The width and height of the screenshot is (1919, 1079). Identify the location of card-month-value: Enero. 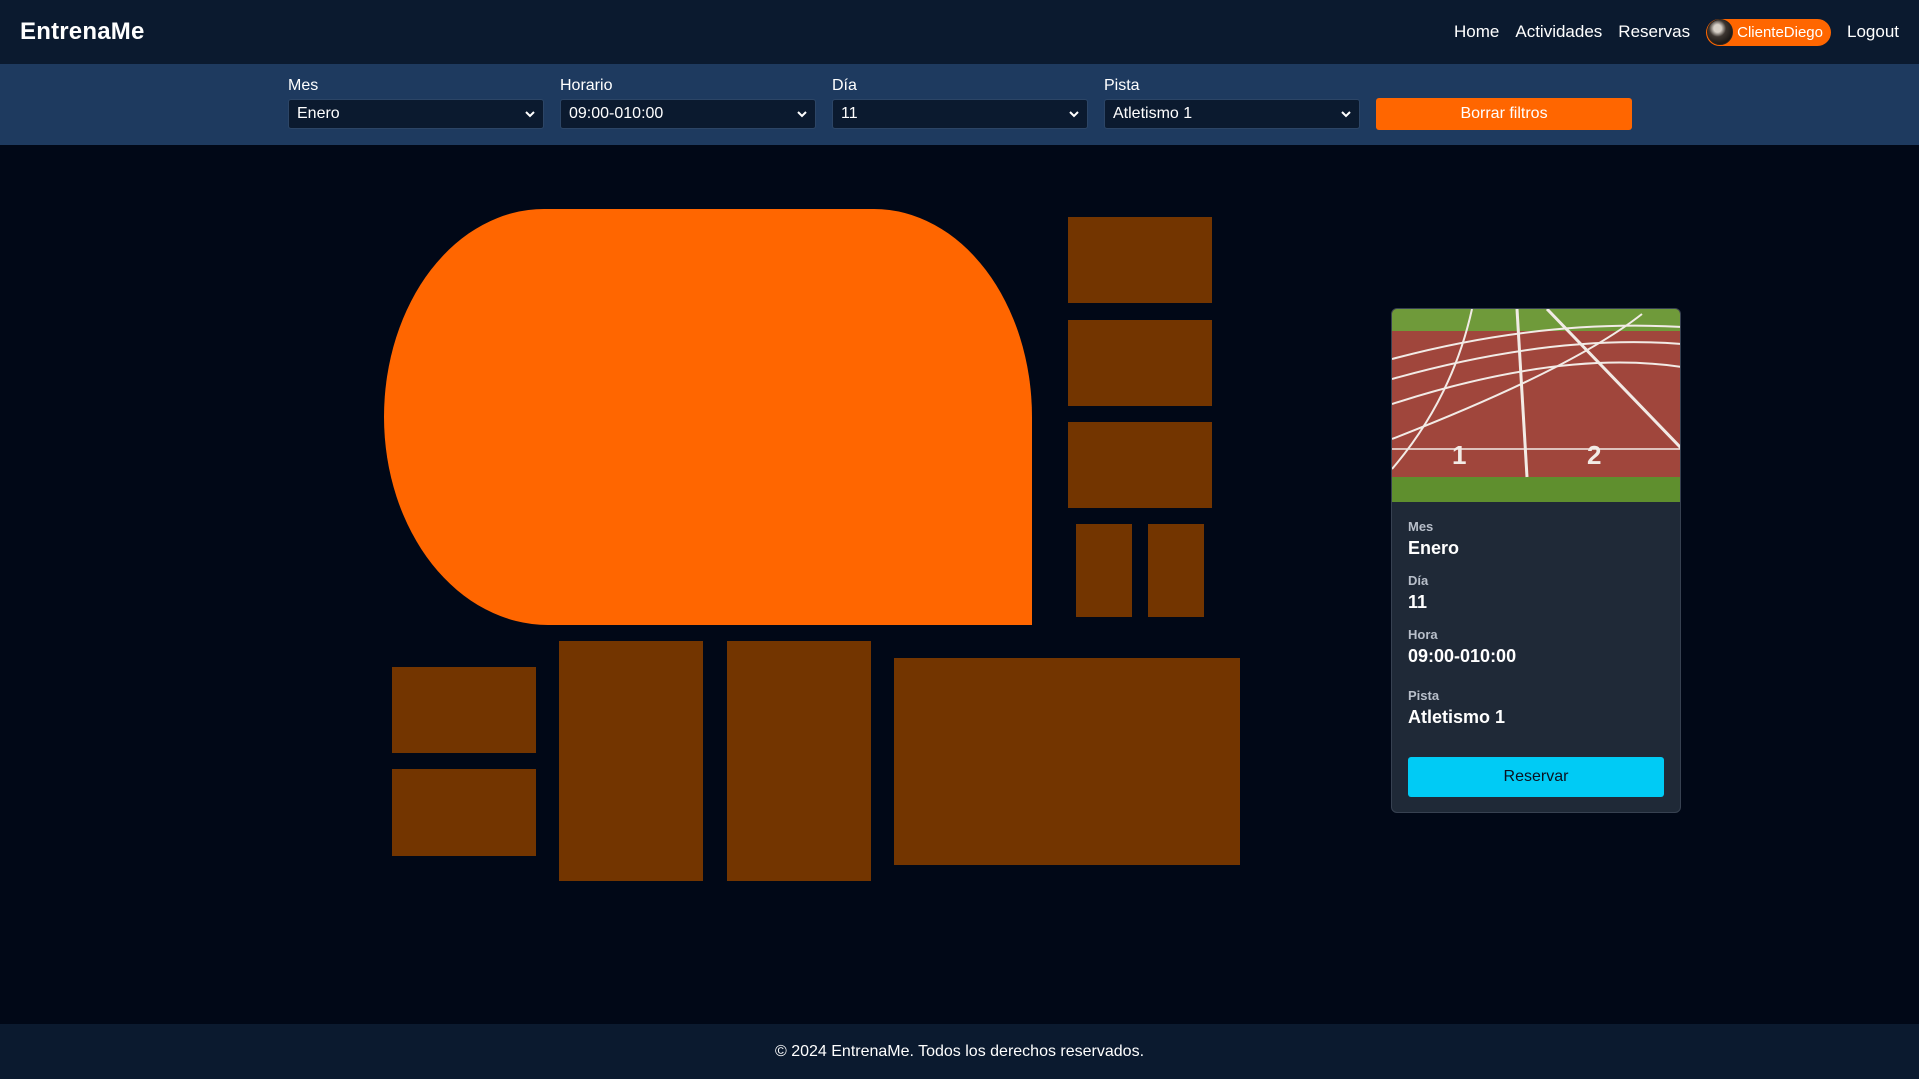
(1434, 548).